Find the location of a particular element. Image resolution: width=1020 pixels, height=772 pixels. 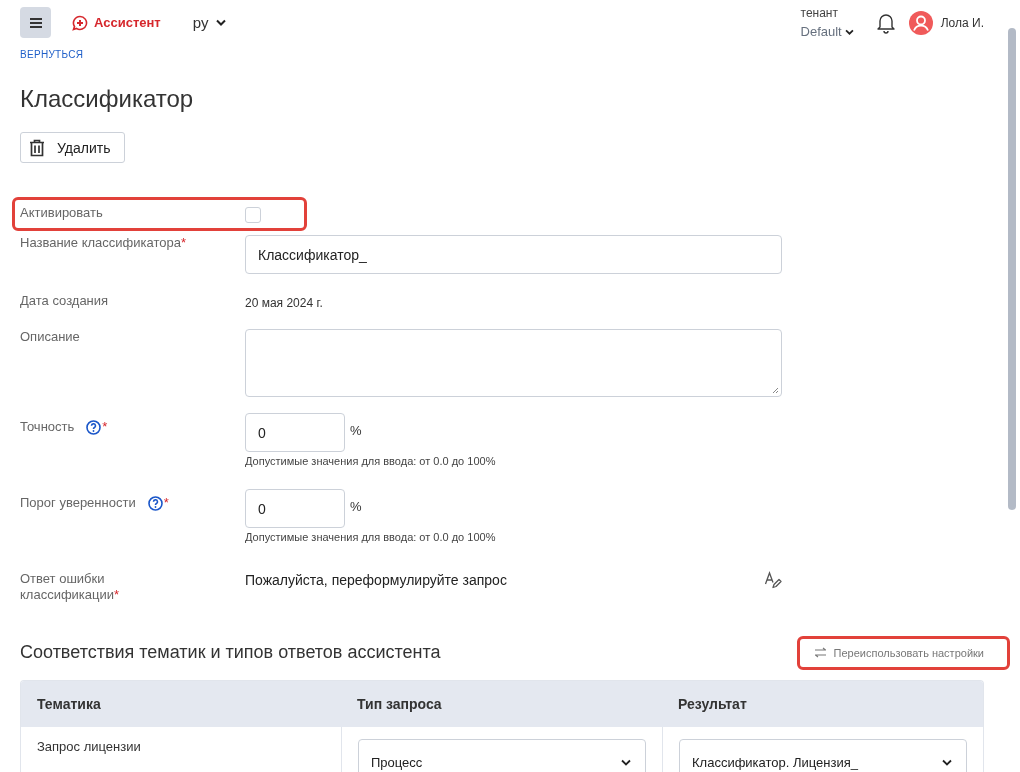

column-header: Результат is located at coordinates (712, 704).